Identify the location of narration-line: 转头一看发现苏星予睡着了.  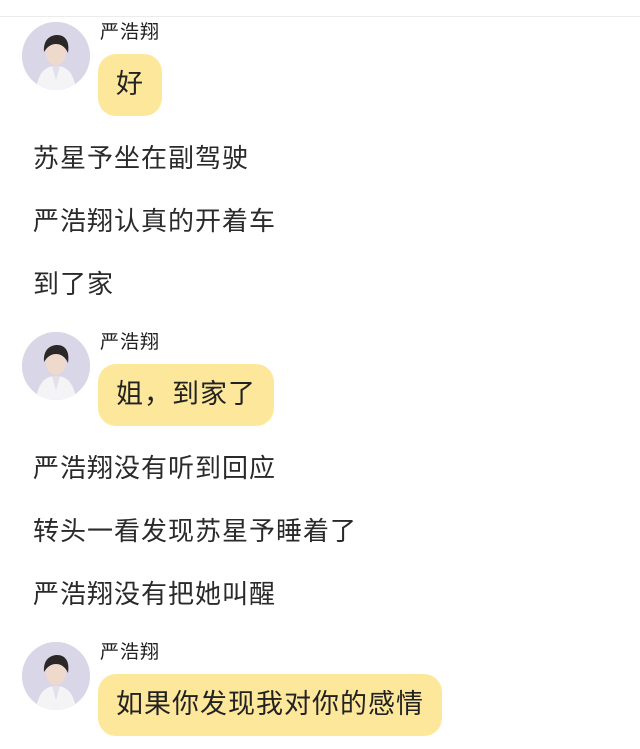
(195, 532).